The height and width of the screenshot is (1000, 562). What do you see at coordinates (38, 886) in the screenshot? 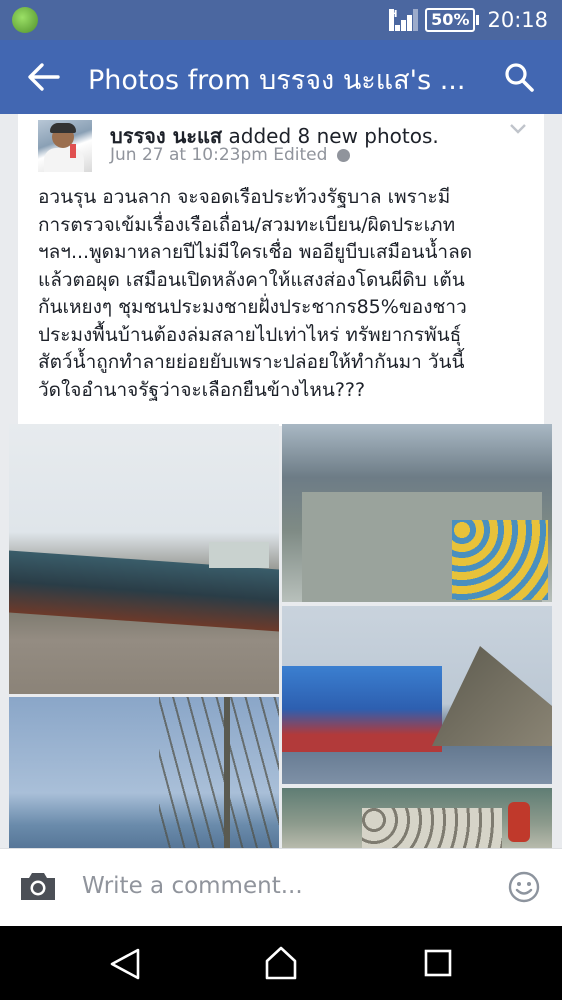
I see `camera-icon` at bounding box center [38, 886].